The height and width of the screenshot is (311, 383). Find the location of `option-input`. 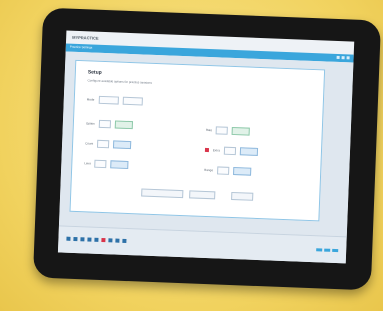

option-input is located at coordinates (104, 124).